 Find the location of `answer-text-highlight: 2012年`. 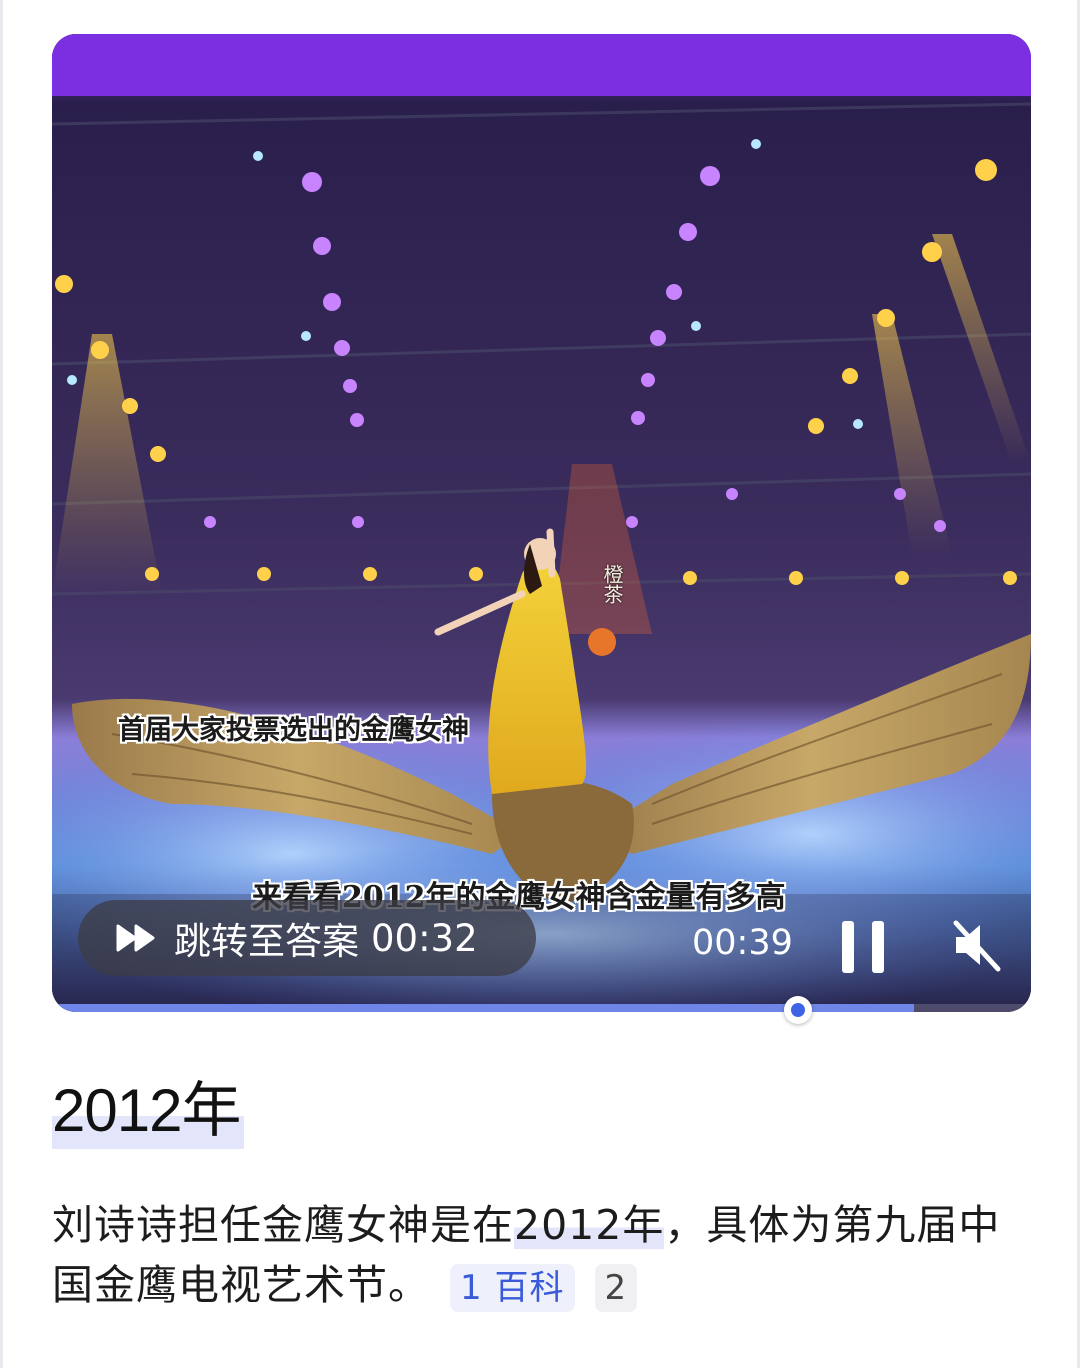

answer-text-highlight: 2012年 is located at coordinates (589, 1225).